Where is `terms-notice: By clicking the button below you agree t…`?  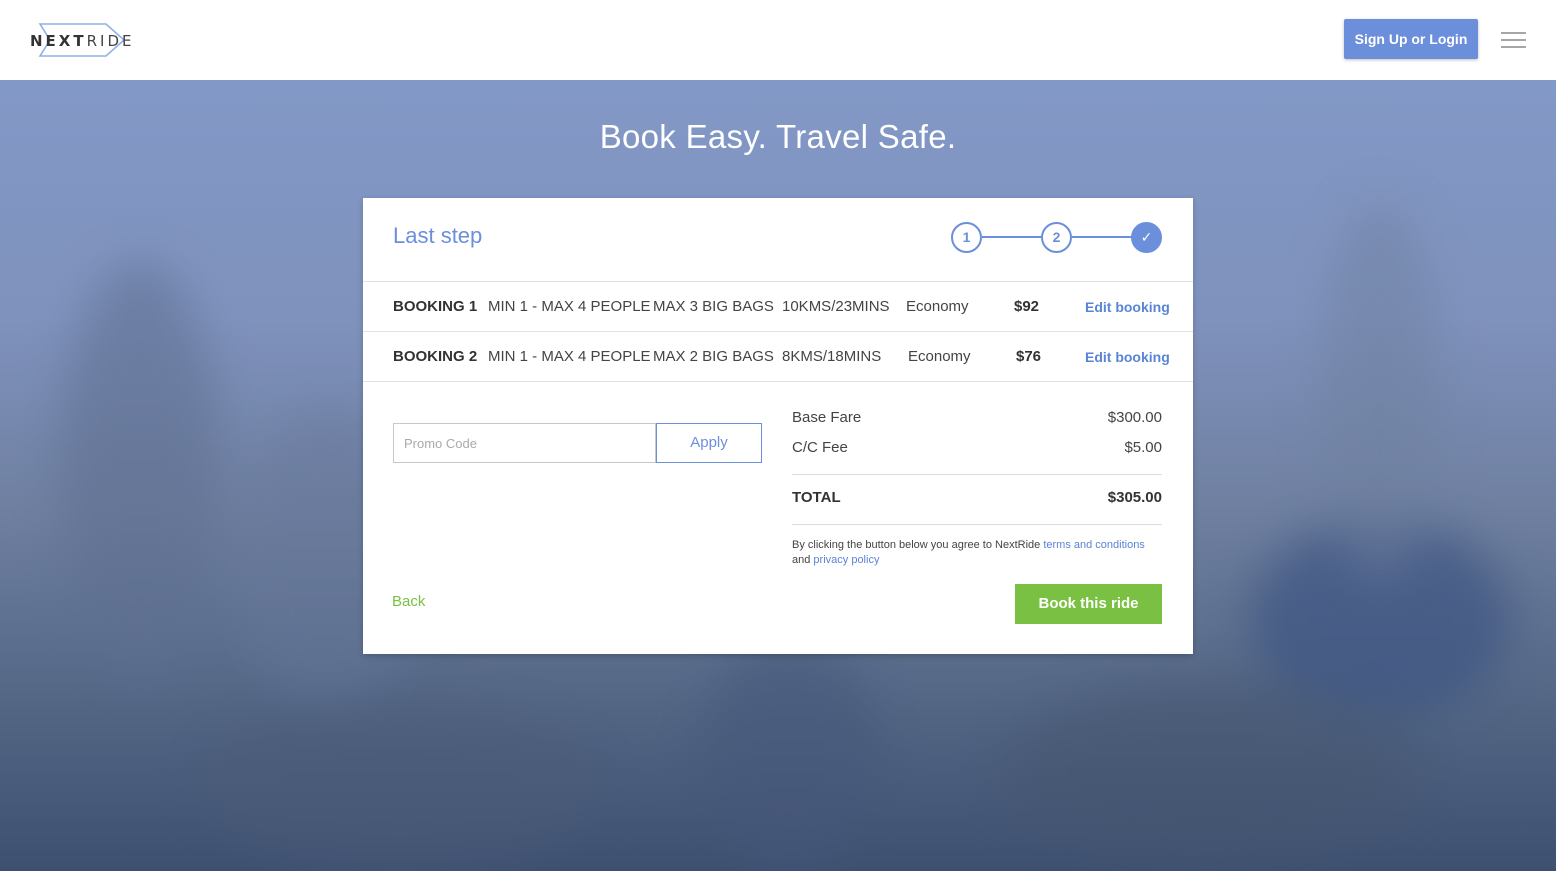 terms-notice: By clicking the button below you agree t… is located at coordinates (982, 553).